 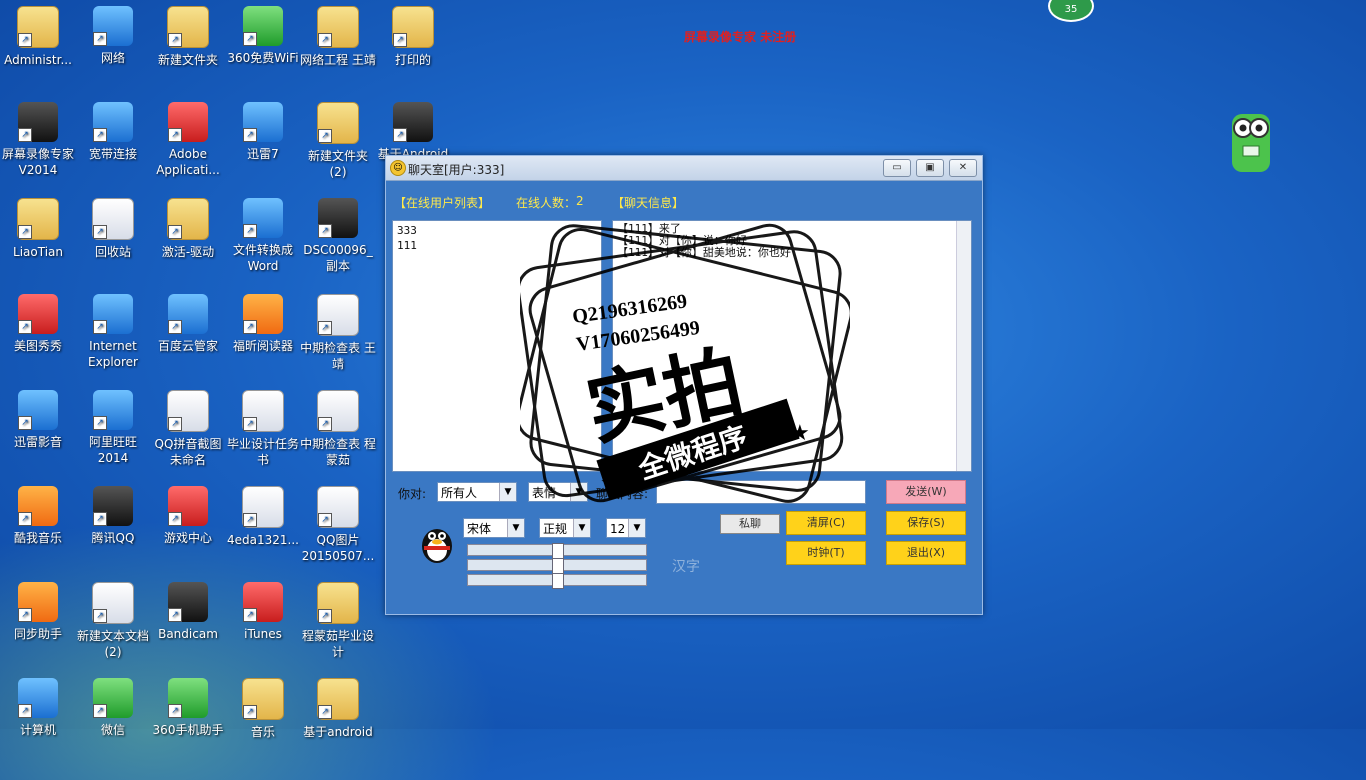 I want to click on color-slider-blue, so click(x=557, y=581).